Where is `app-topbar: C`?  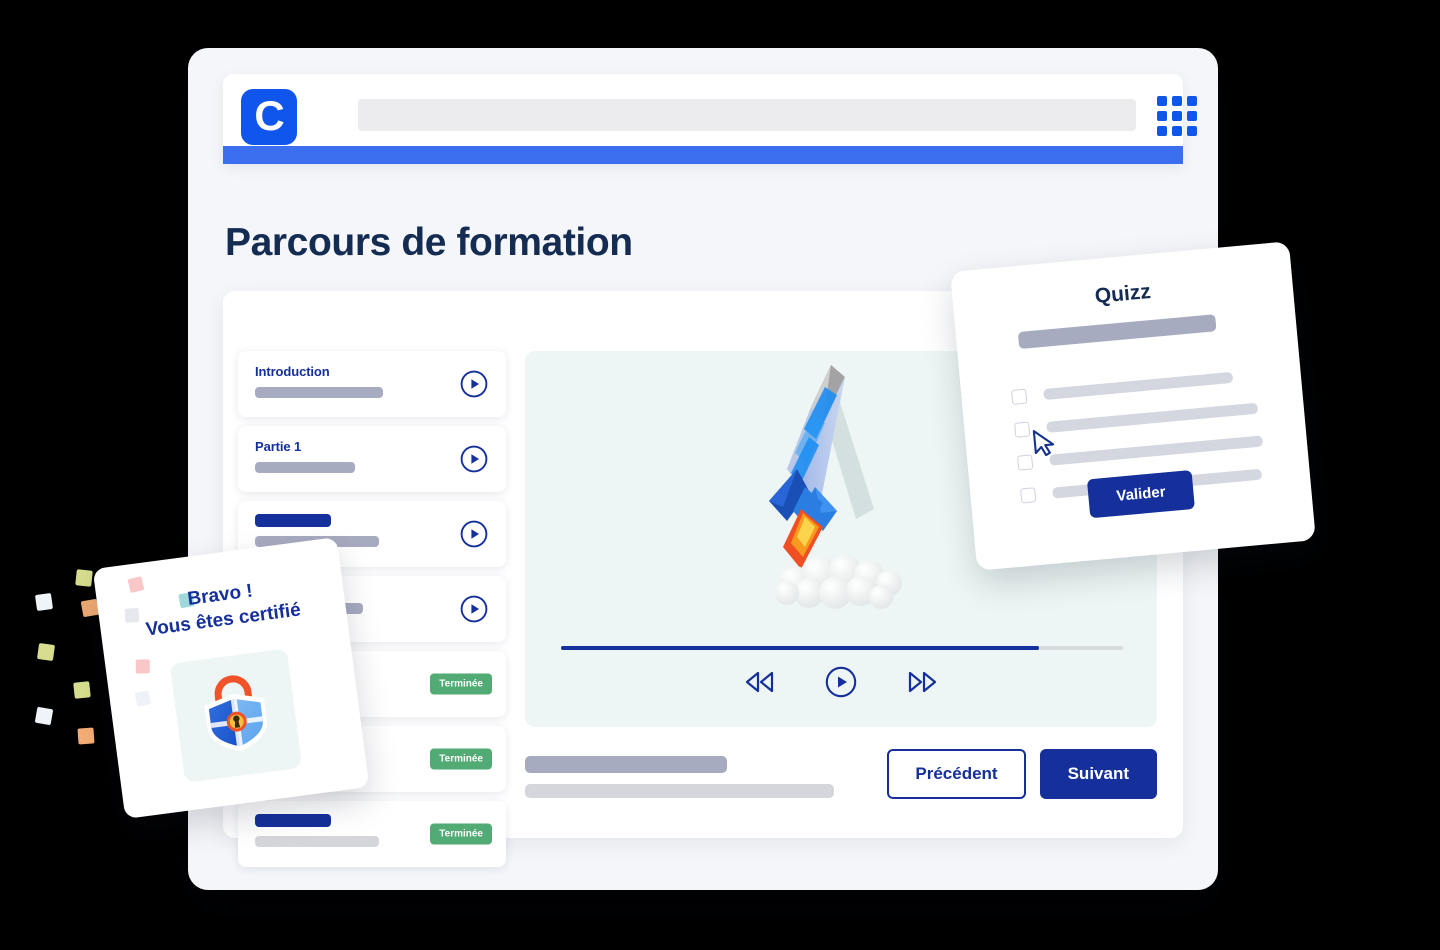 app-topbar: C is located at coordinates (710, 119).